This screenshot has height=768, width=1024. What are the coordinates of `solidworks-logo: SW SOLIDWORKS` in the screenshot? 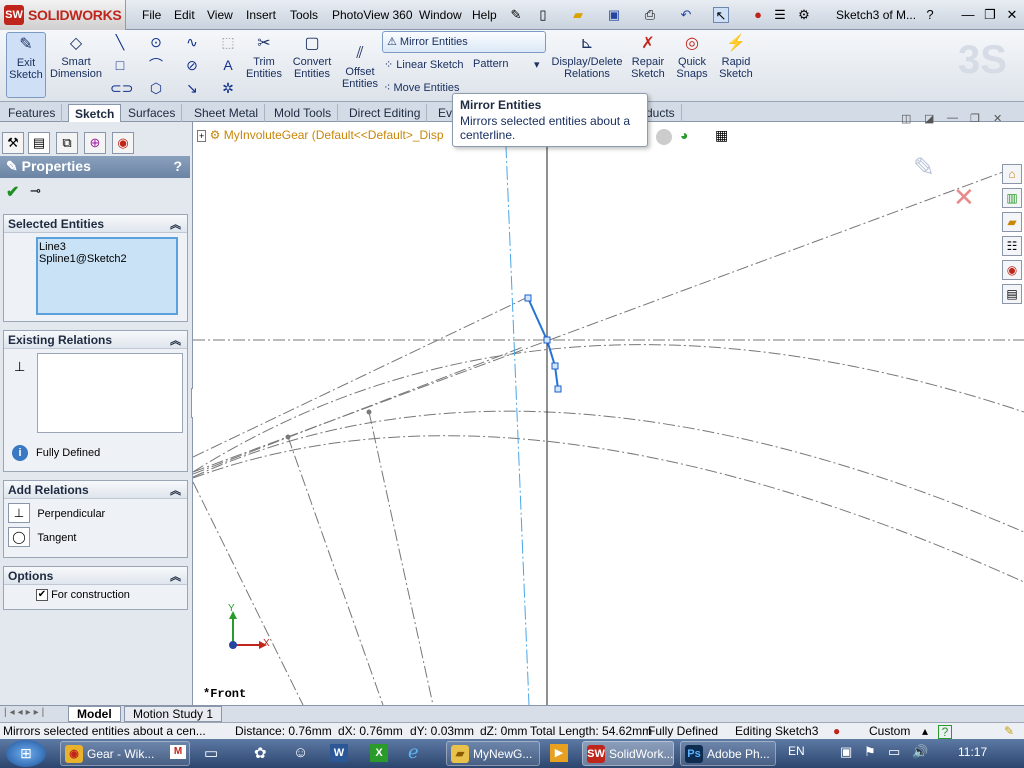 It's located at (63, 15).